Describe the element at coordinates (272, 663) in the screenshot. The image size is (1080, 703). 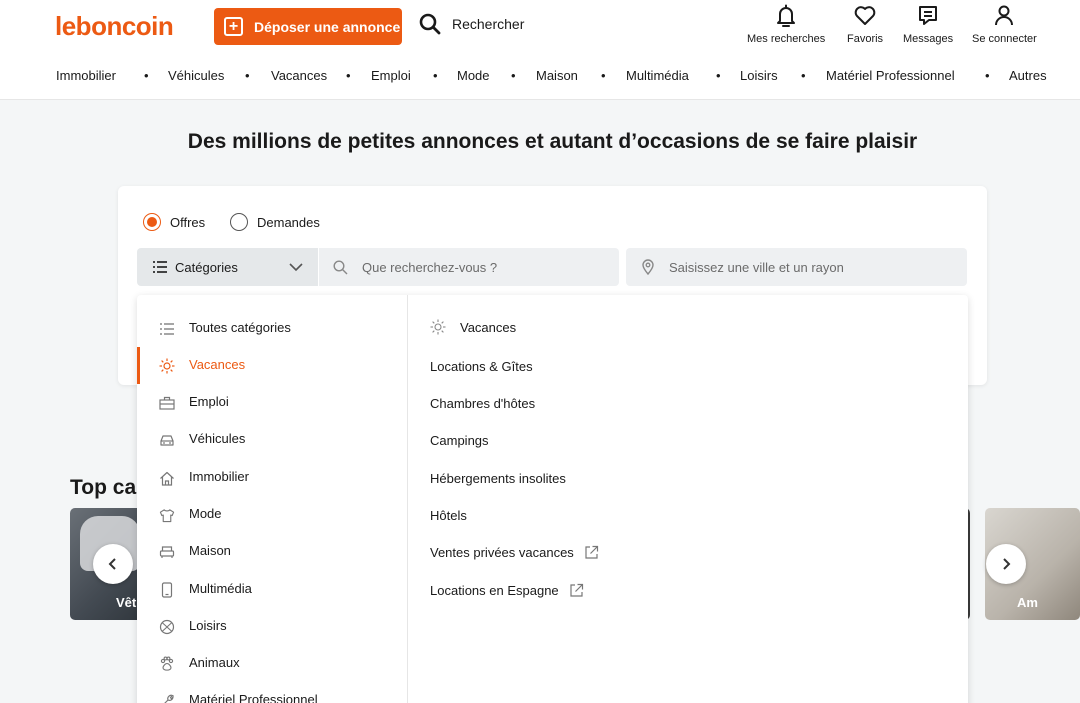
I see `dropdown-item-animaux: Animaux` at that location.